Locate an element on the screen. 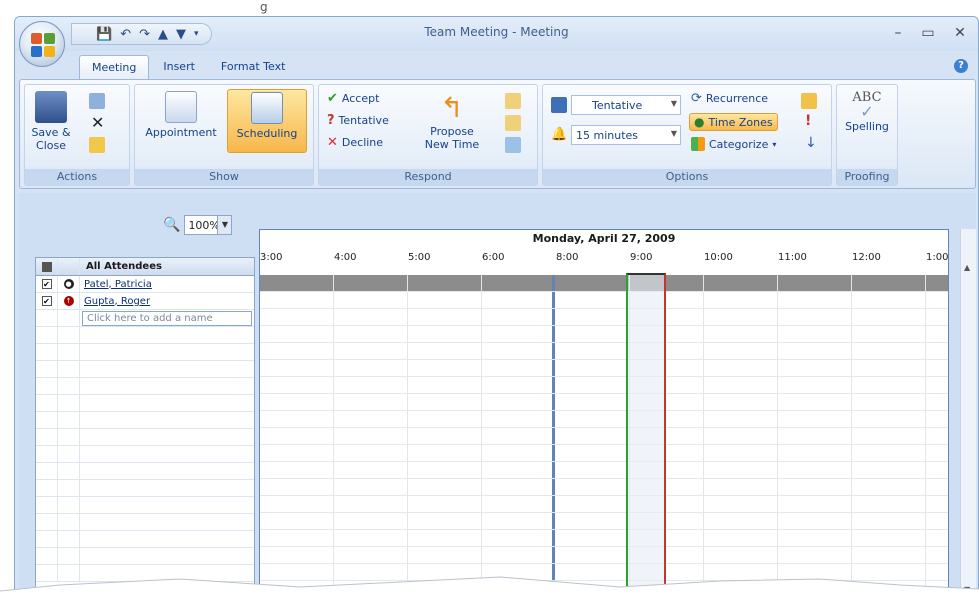 The height and width of the screenshot is (597, 979). meeting-time-block is located at coordinates (646, 434).